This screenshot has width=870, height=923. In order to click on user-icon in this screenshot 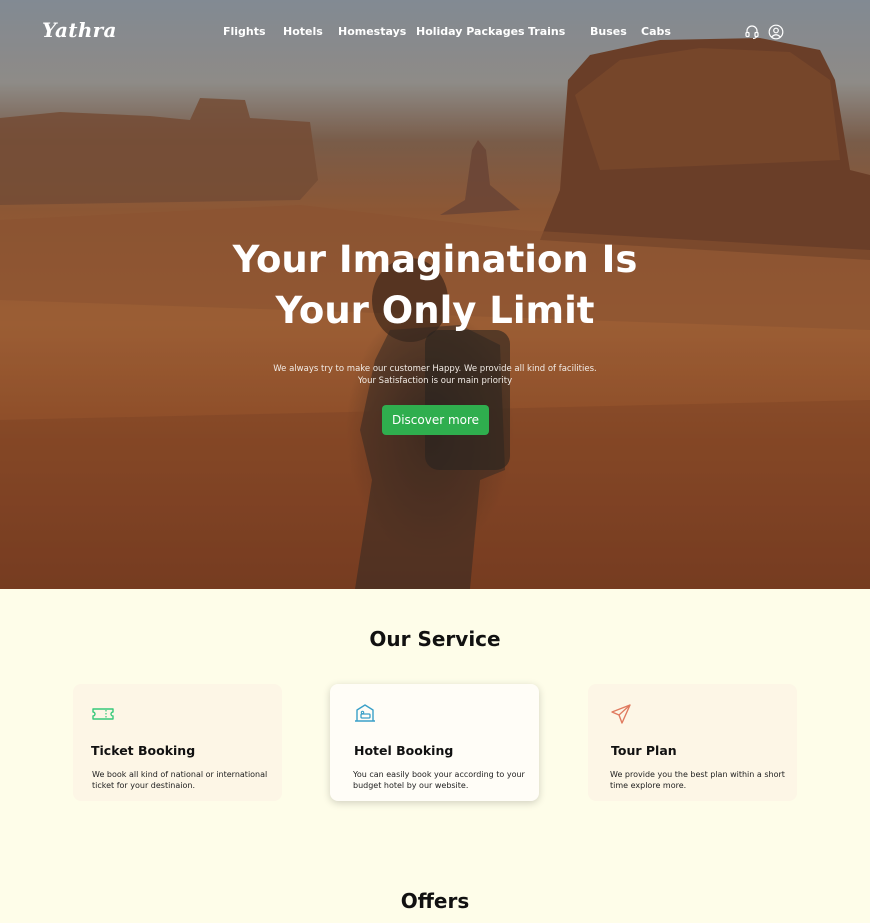, I will do `click(776, 32)`.